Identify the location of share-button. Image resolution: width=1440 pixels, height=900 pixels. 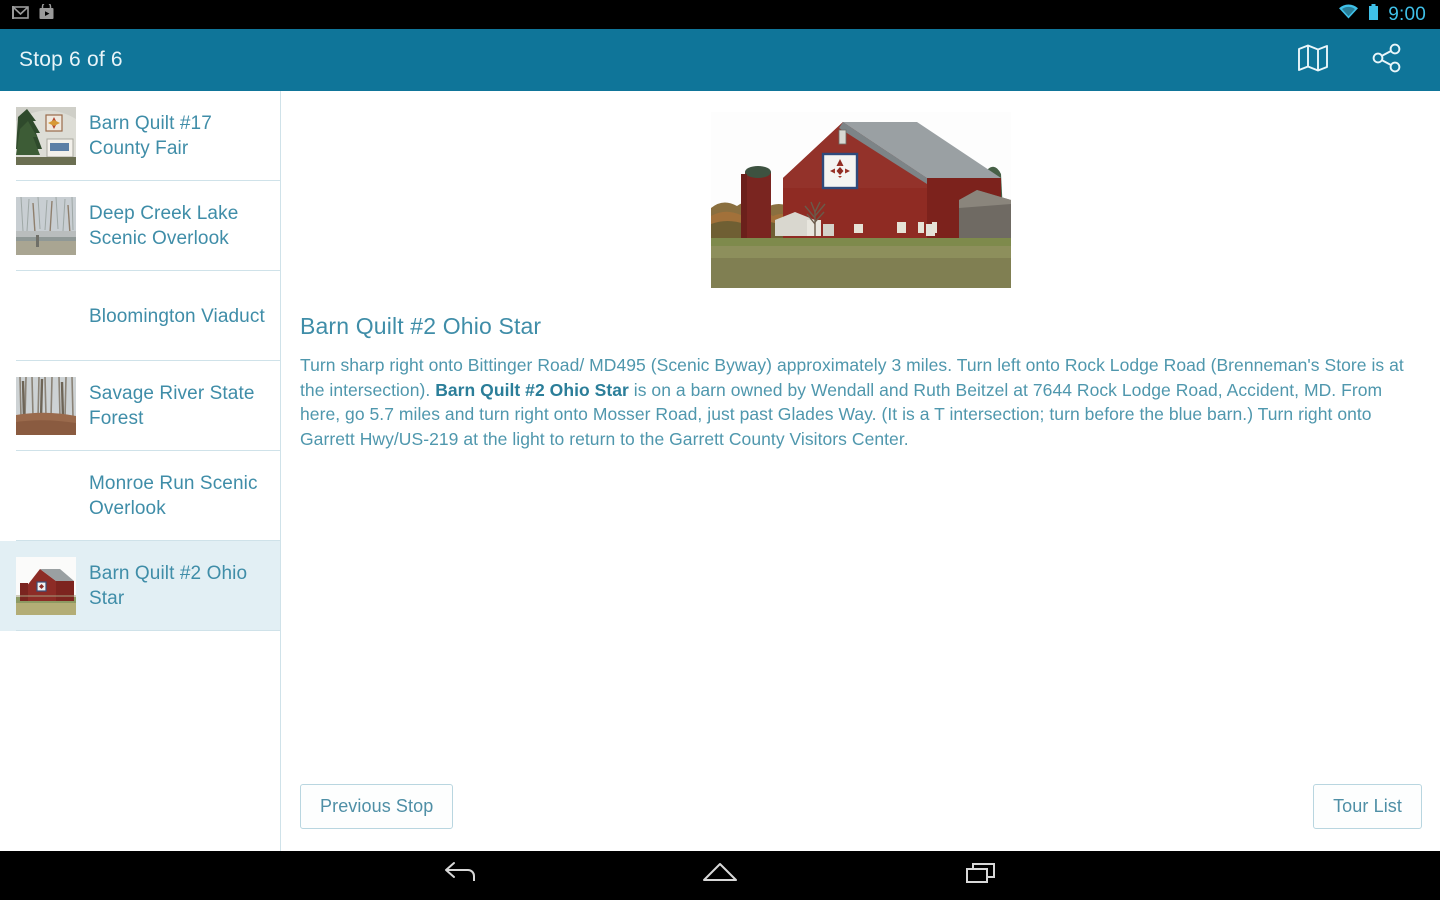
(1387, 60).